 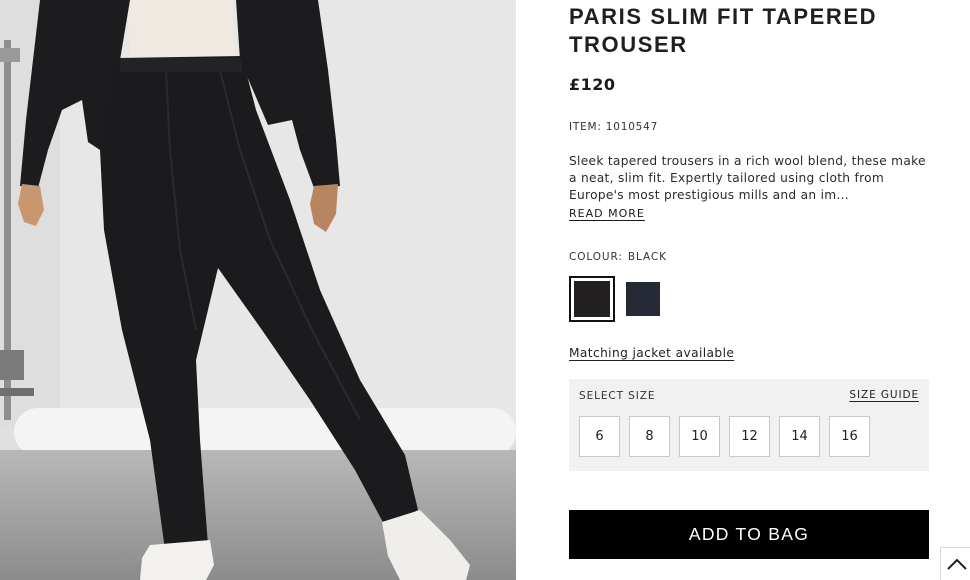 What do you see at coordinates (617, 396) in the screenshot?
I see `select-size-label: SELECT SIZE` at bounding box center [617, 396].